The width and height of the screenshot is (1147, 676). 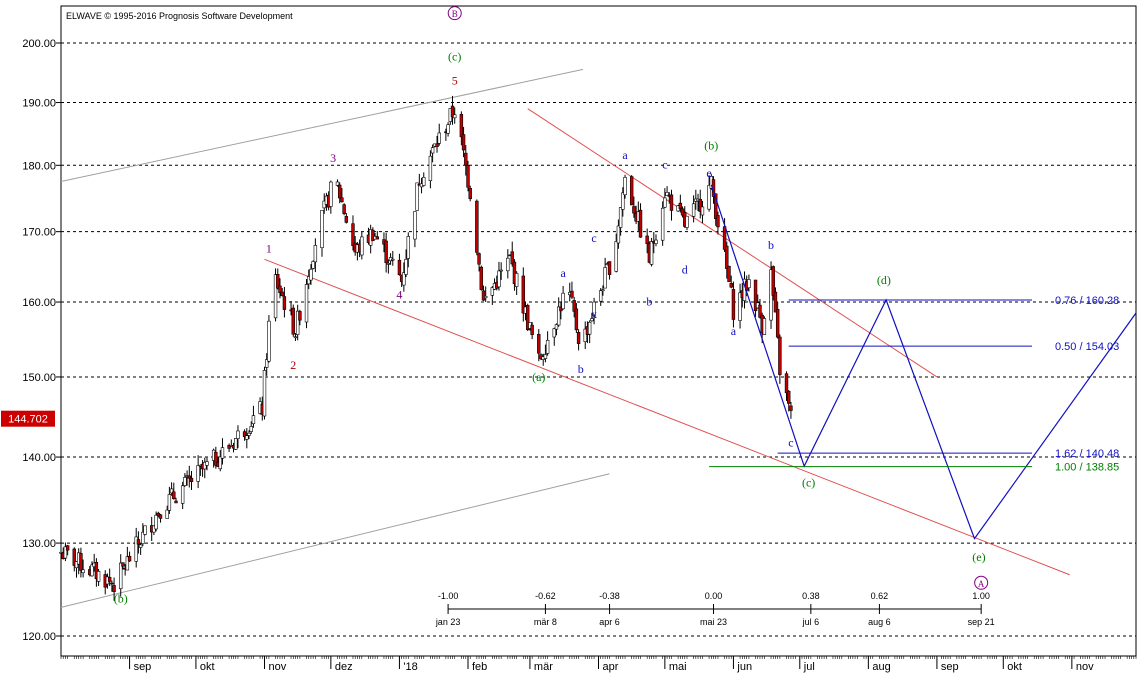 What do you see at coordinates (538, 377) in the screenshot?
I see `wave-label: (a)` at bounding box center [538, 377].